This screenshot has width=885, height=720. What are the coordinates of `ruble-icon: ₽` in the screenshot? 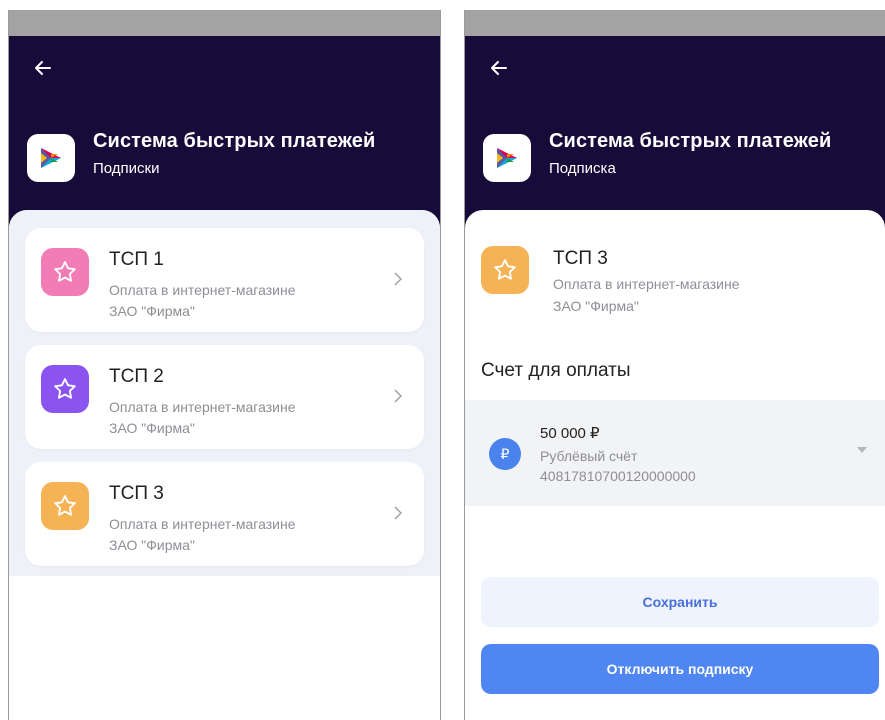 It's located at (505, 454).